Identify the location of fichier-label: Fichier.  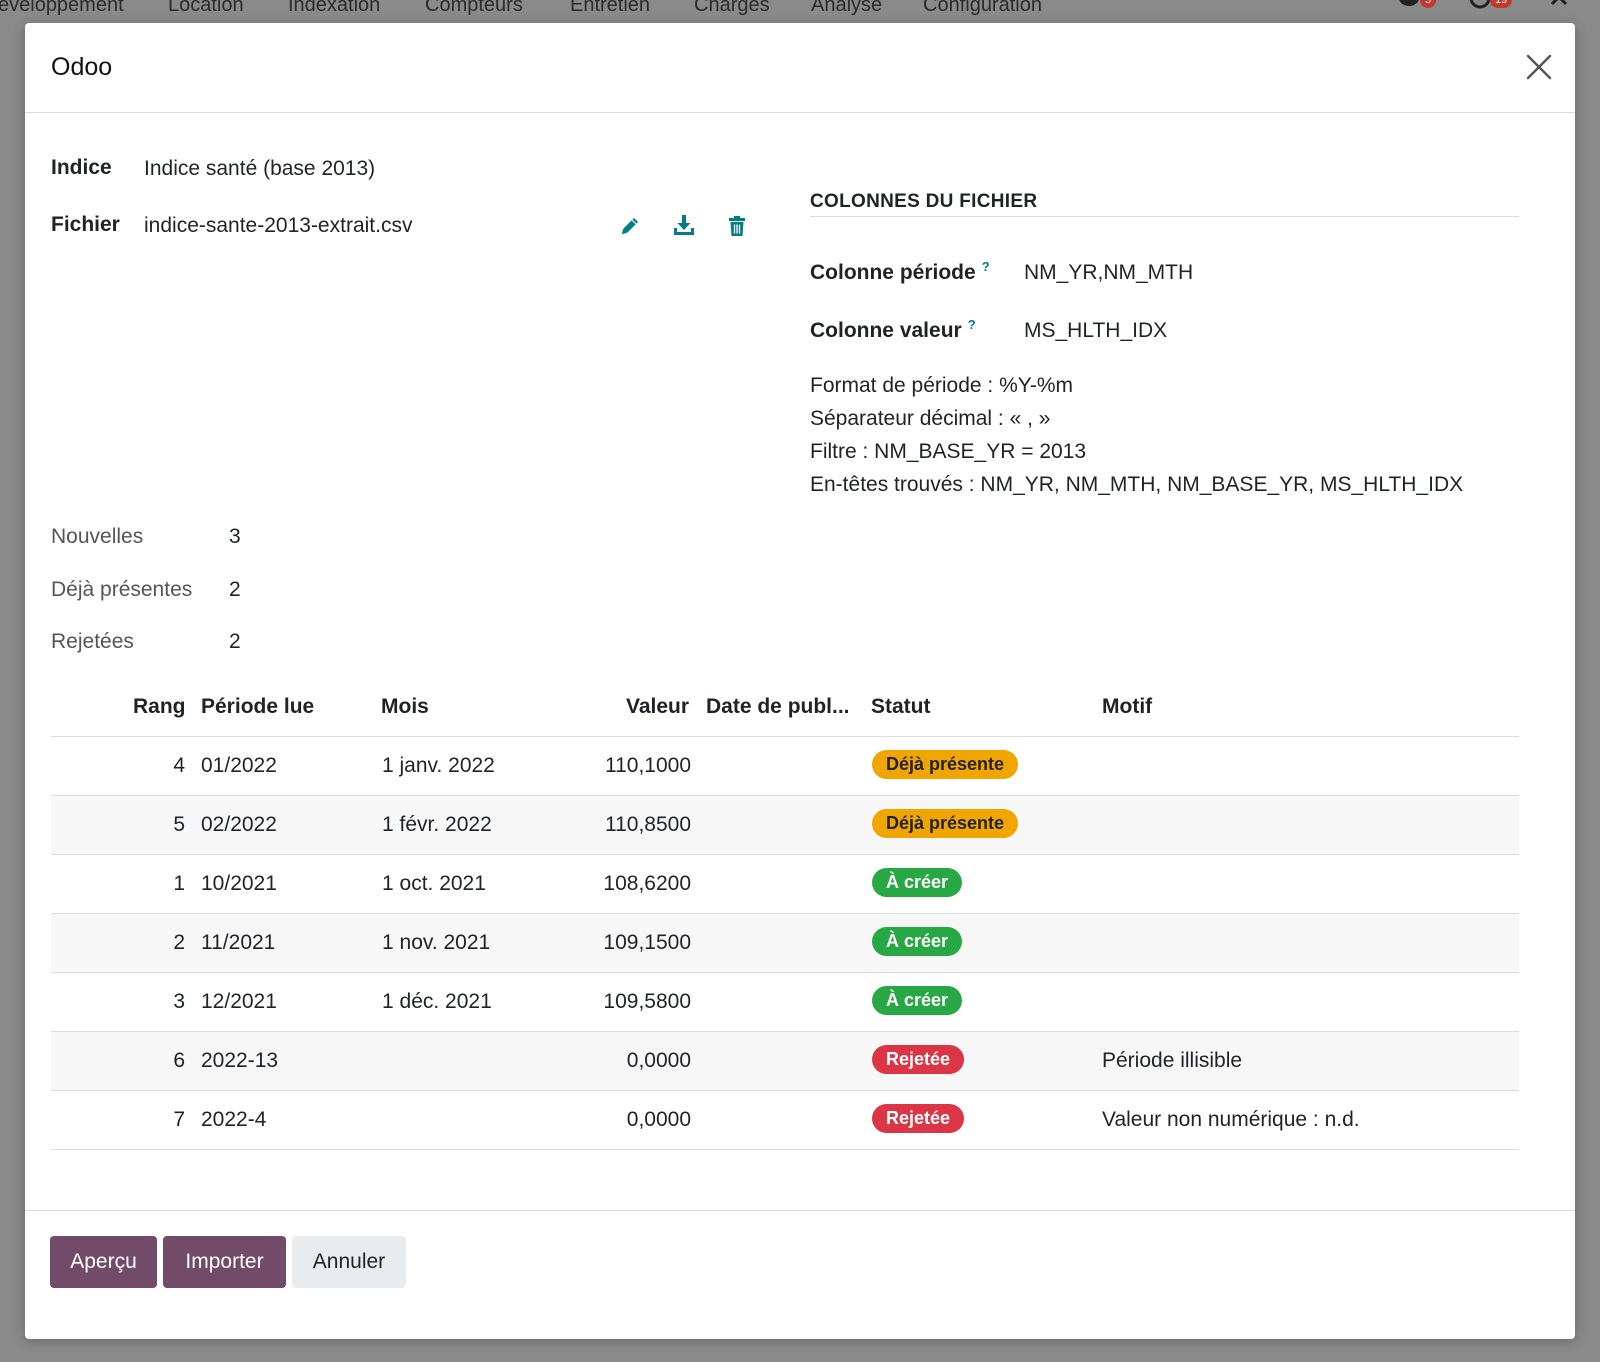
(85, 224).